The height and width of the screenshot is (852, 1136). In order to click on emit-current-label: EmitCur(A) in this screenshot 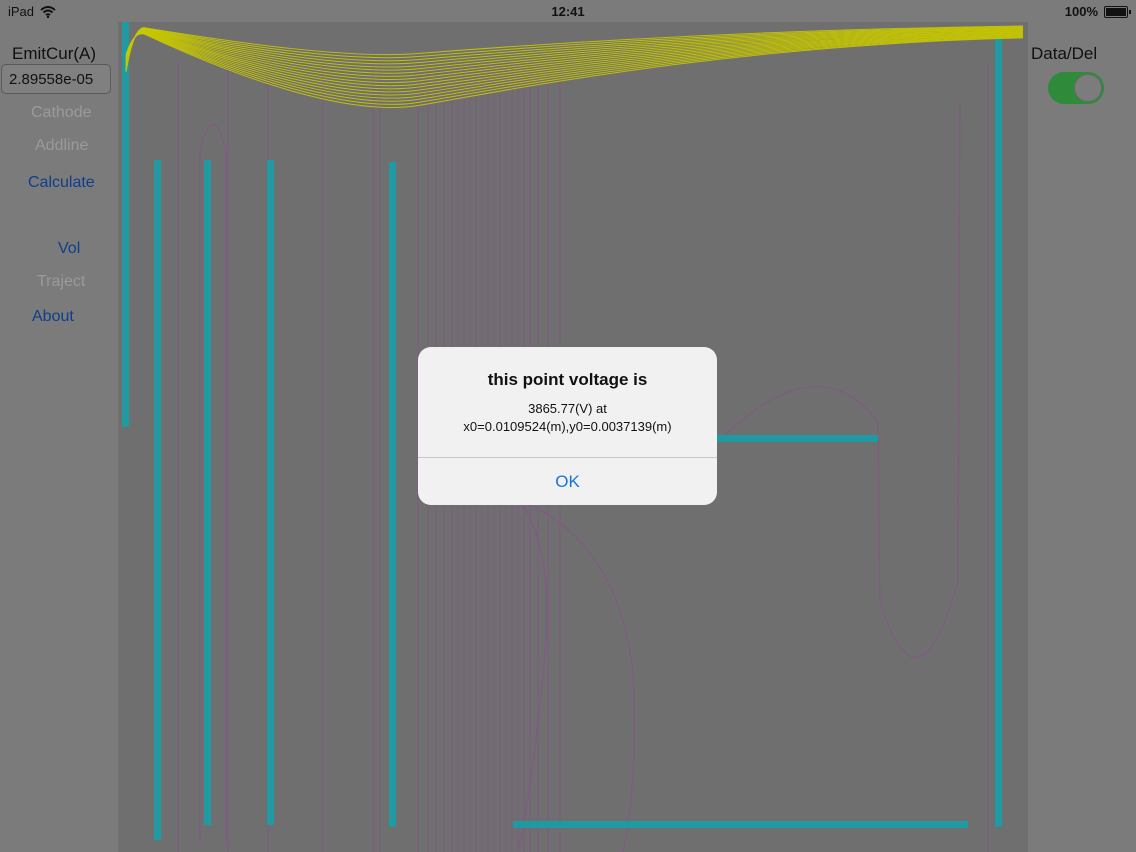, I will do `click(54, 53)`.